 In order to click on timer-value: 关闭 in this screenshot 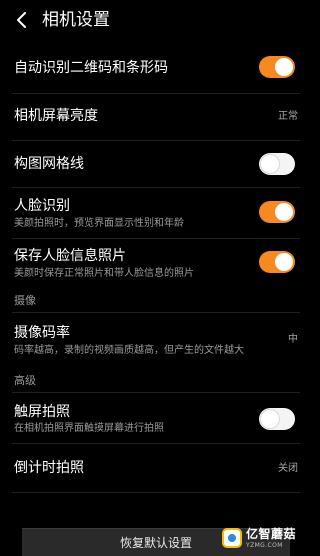, I will do `click(288, 468)`.